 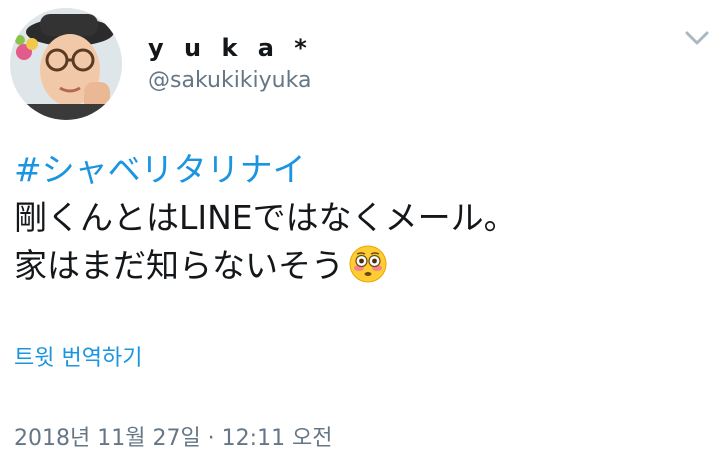 I want to click on tweet-line-2-wrap: 家はまだ知らないそう, so click(x=265, y=266).